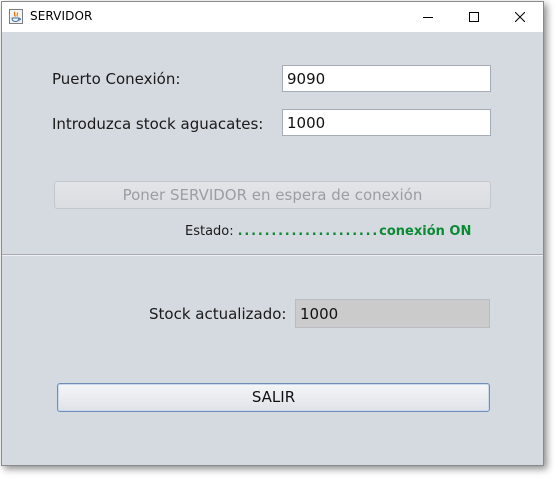  What do you see at coordinates (209, 231) in the screenshot?
I see `status-label: Estado:` at bounding box center [209, 231].